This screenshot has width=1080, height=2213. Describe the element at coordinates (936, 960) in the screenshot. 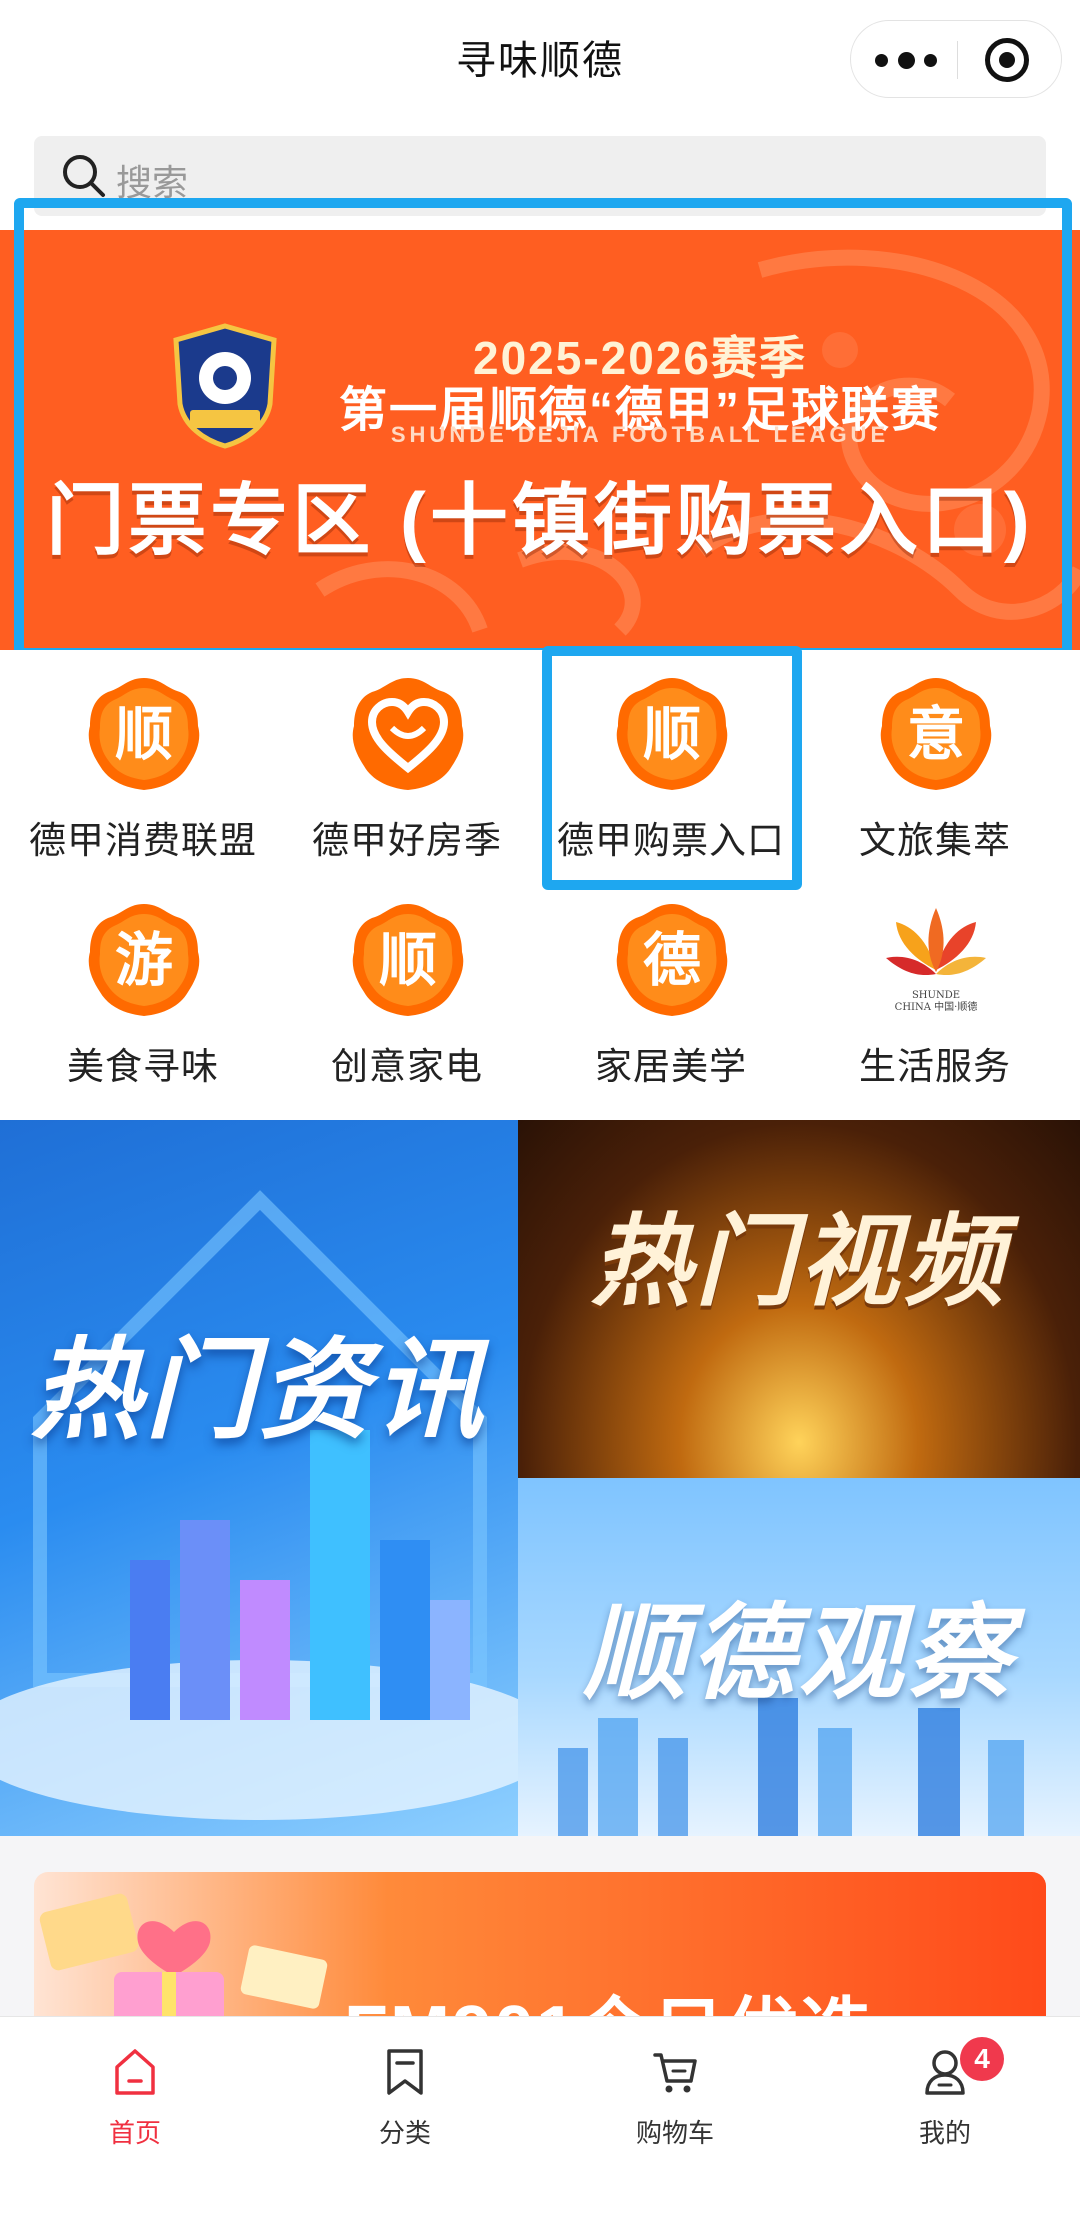

I see `shunde-china-logo-icon: SHUNDE CHINA 中国·顺德` at that location.